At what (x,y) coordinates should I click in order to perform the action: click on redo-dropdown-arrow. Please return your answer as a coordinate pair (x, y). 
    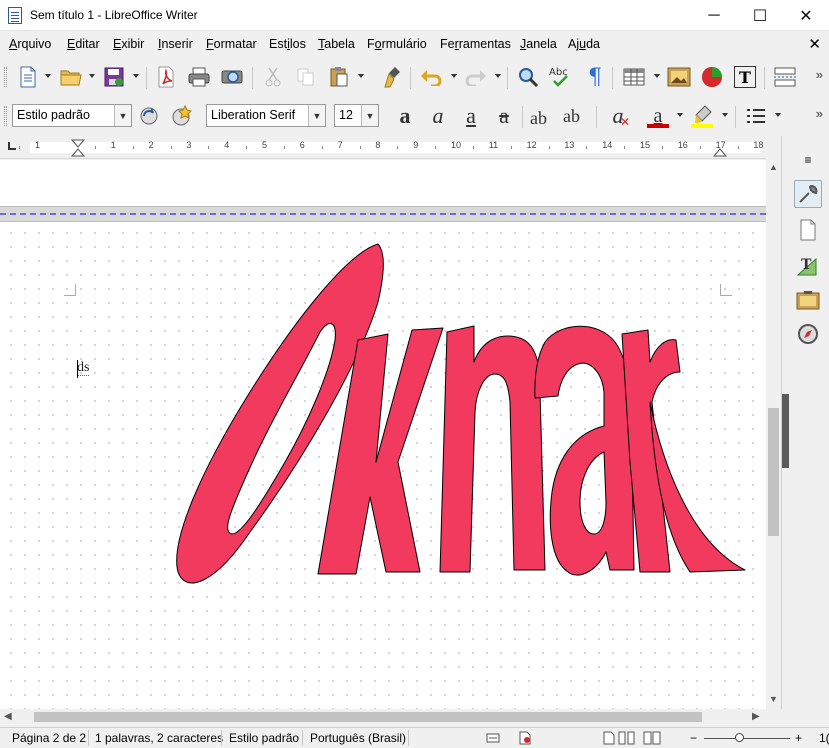
    Looking at the image, I should click on (498, 76).